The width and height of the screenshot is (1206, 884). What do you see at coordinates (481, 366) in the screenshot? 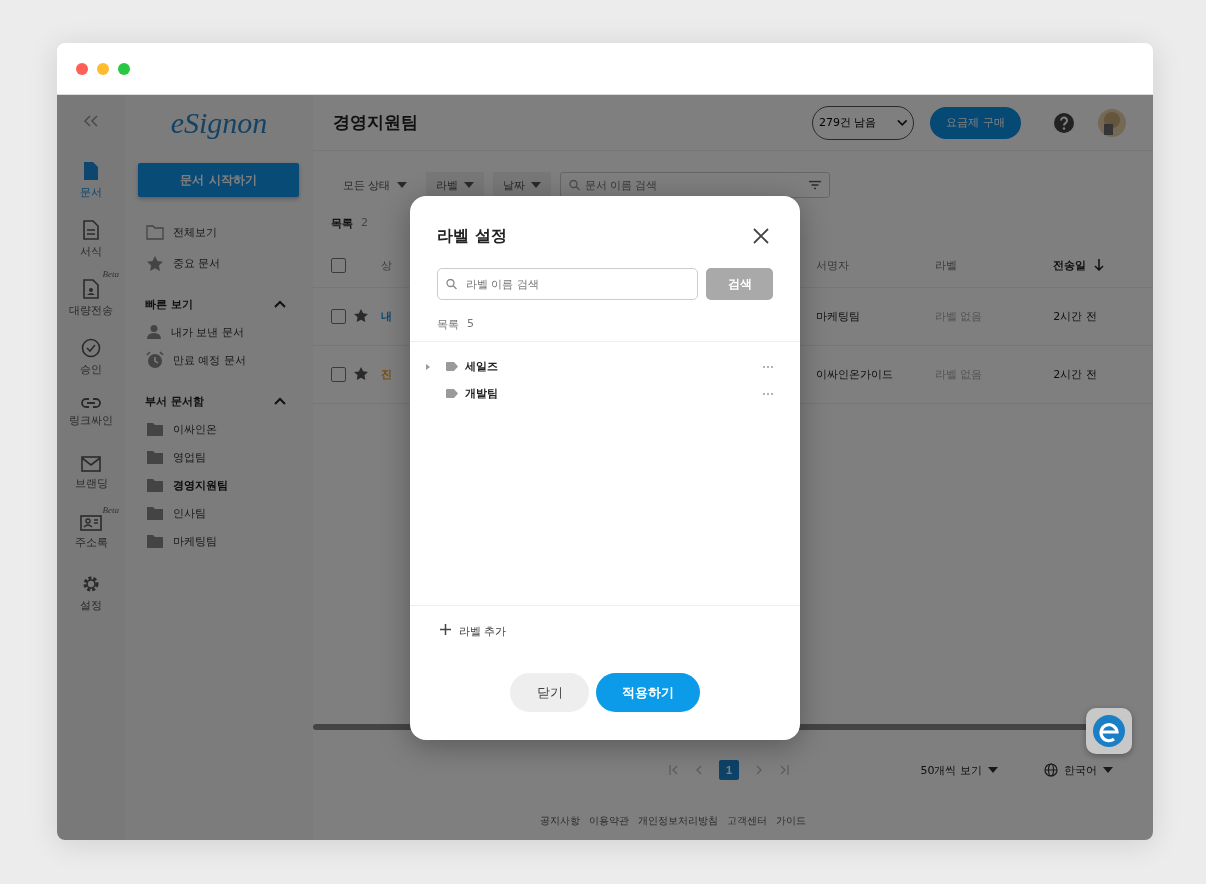
I see `label-name: 세일즈` at bounding box center [481, 366].